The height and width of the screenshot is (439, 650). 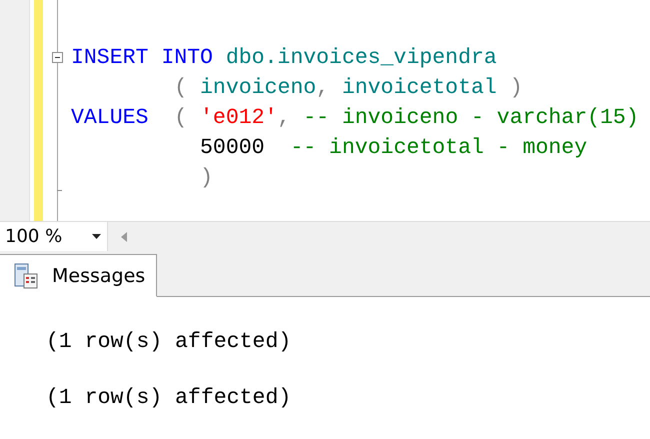 I want to click on zoom-dropdown: 100 %, so click(x=54, y=237).